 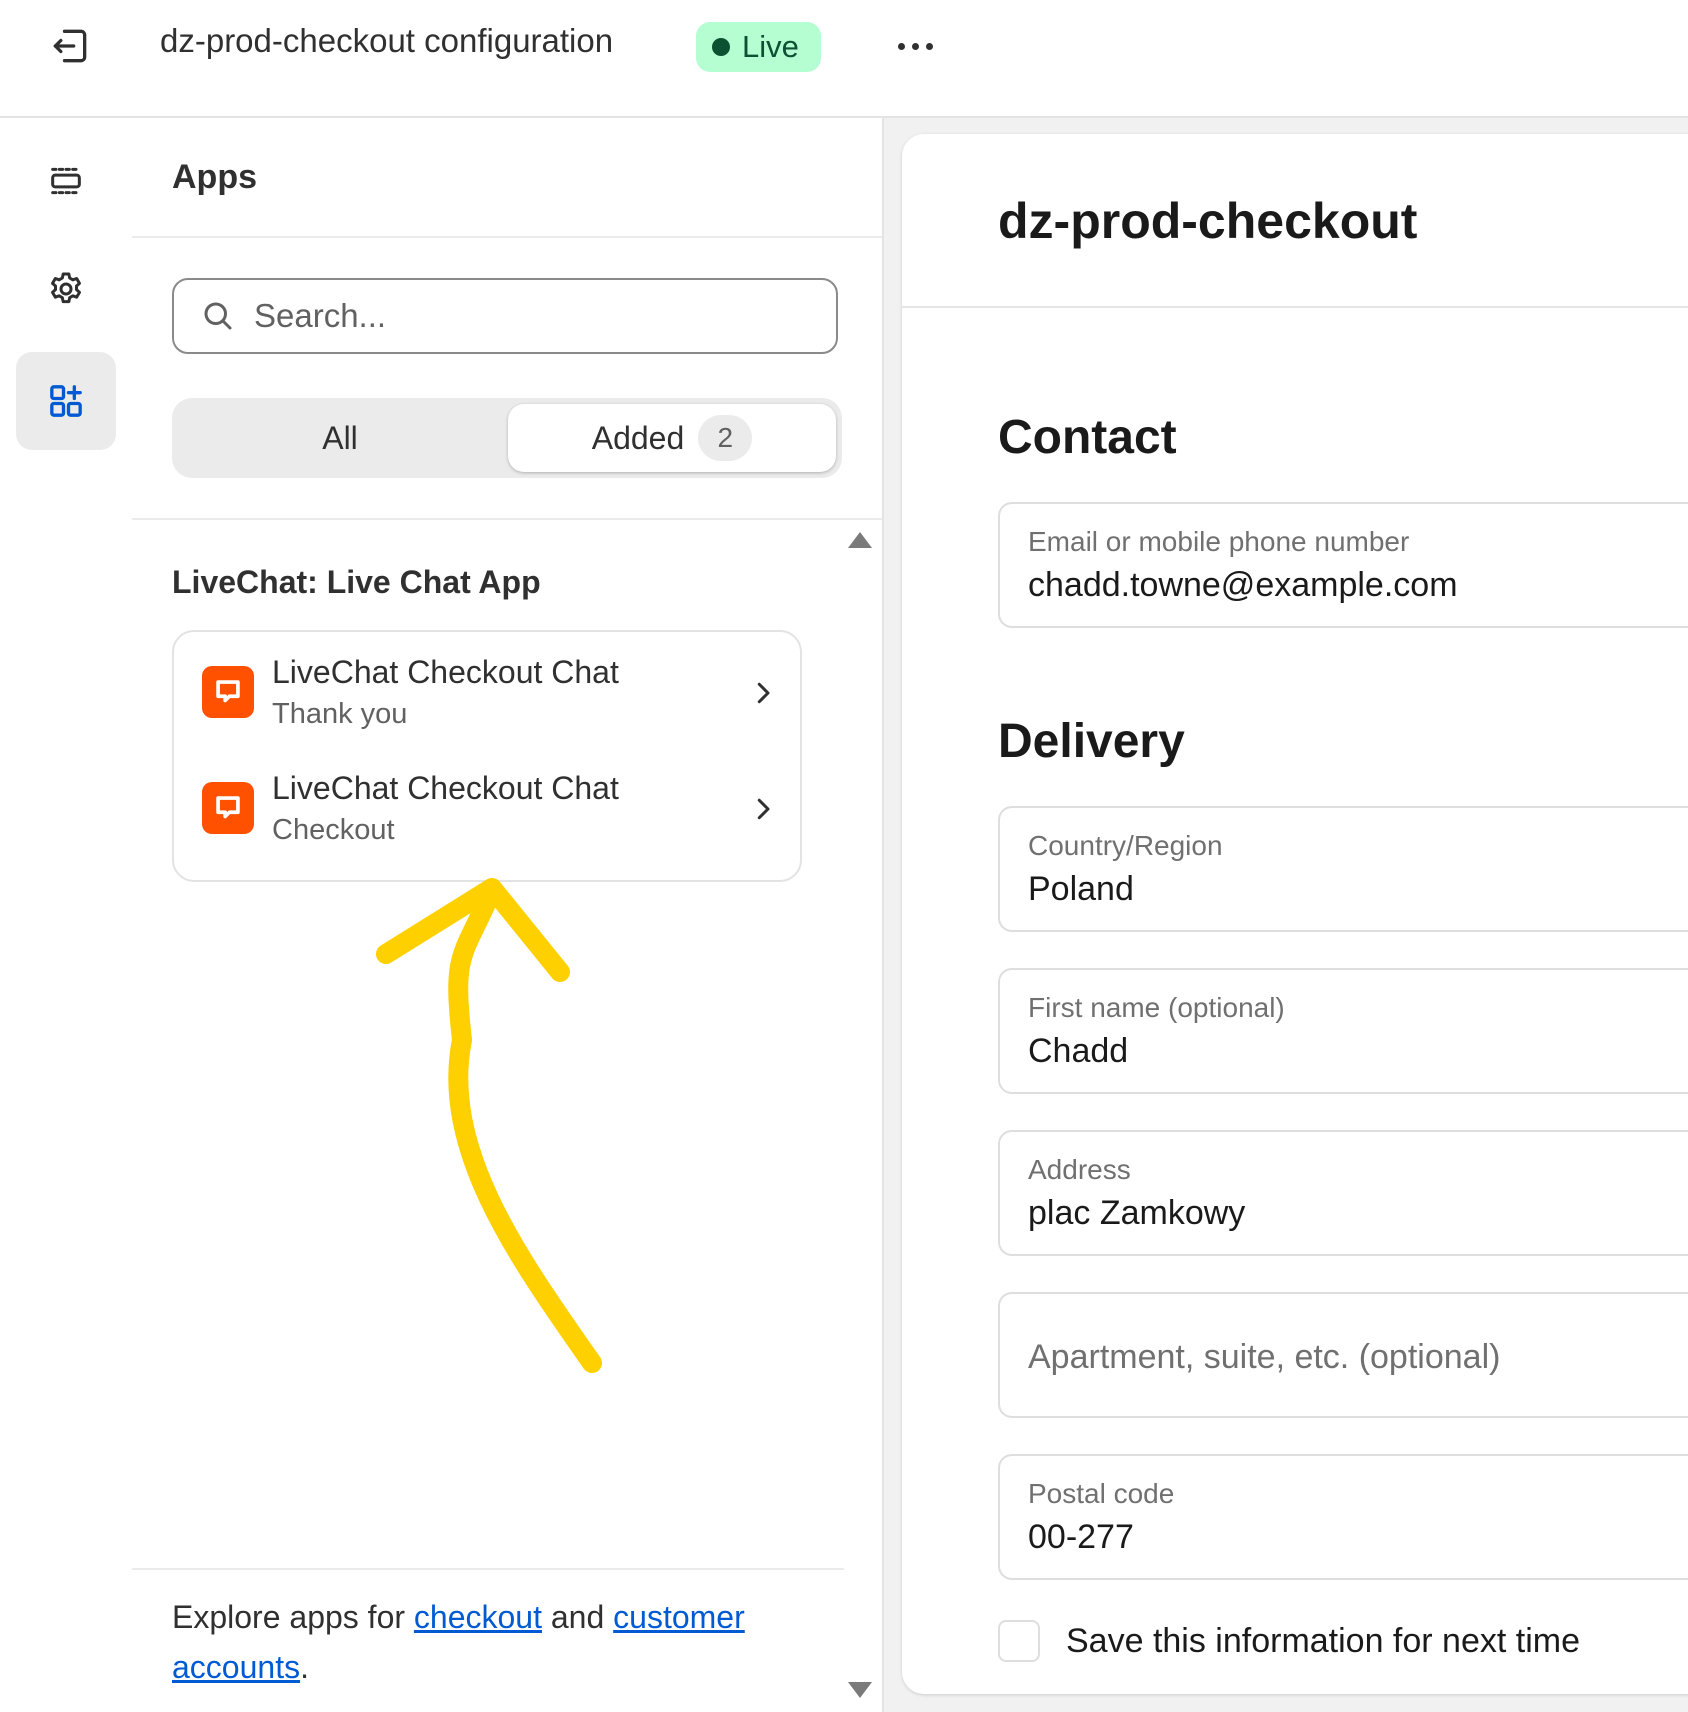 I want to click on apartment-field: Apartment, suite, etc. (optional), so click(x=1343, y=1355).